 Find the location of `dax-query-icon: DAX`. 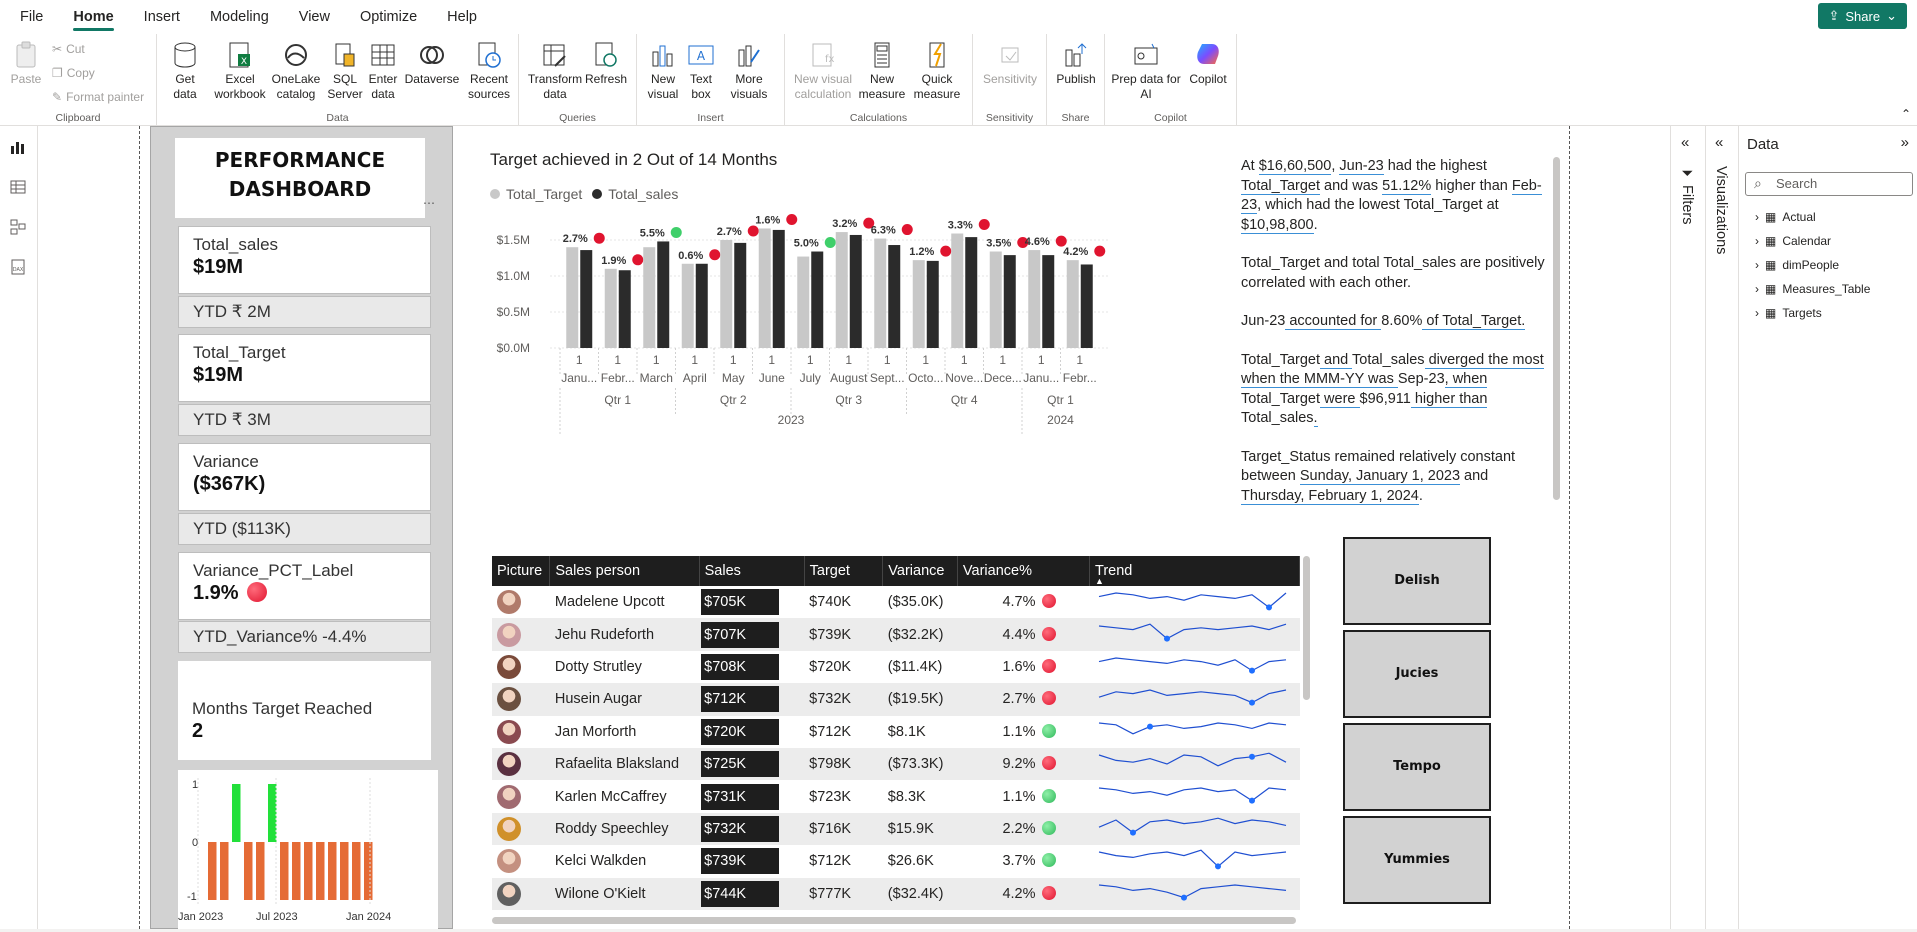

dax-query-icon: DAX is located at coordinates (18, 267).